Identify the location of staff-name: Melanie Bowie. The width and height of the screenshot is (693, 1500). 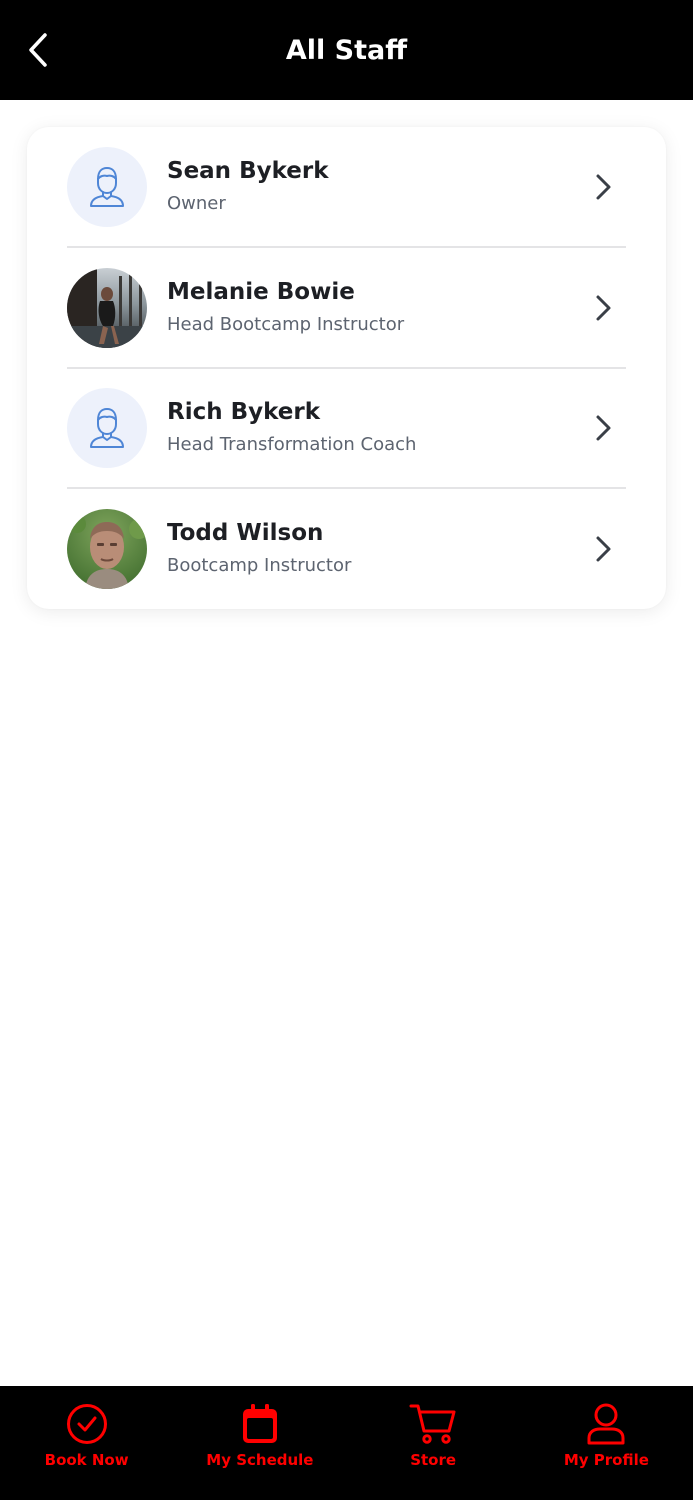
(261, 292).